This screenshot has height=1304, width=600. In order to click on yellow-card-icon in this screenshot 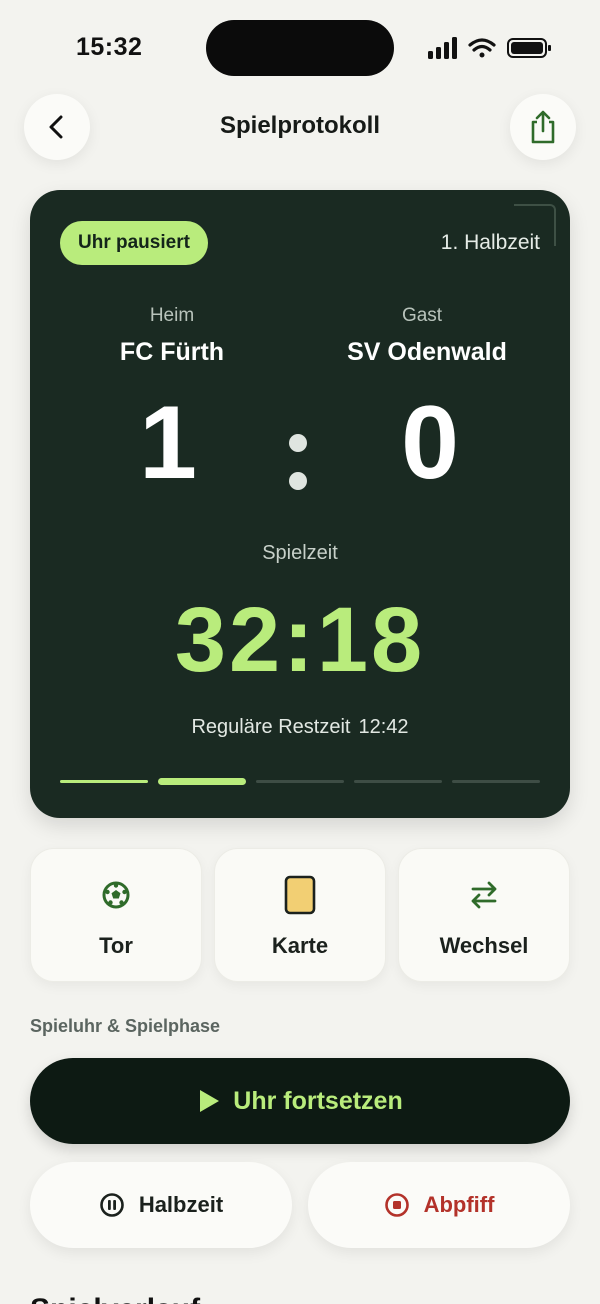, I will do `click(300, 895)`.